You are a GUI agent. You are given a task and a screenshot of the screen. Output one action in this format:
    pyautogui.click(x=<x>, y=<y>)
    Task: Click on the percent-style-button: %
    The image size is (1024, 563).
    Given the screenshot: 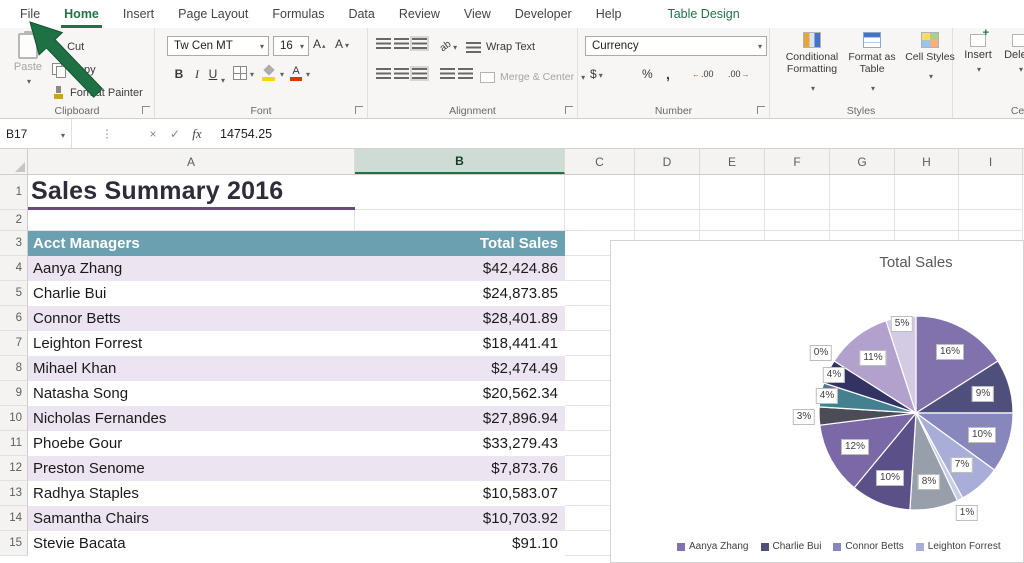 What is the action you would take?
    pyautogui.click(x=647, y=74)
    